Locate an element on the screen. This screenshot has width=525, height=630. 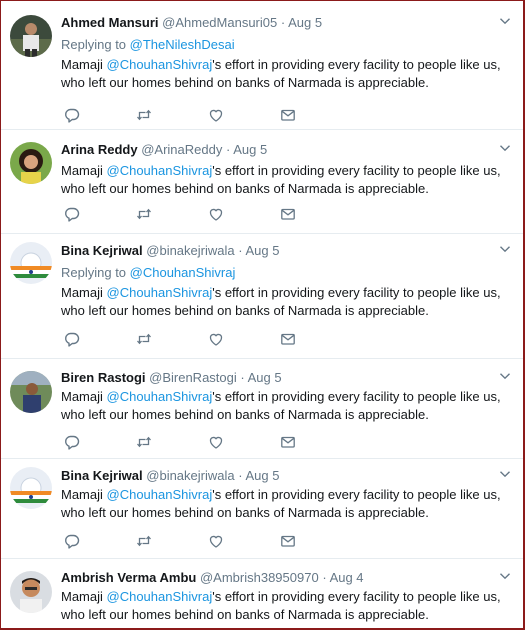
user-handle: @Ambrish38950970 is located at coordinates (259, 577).